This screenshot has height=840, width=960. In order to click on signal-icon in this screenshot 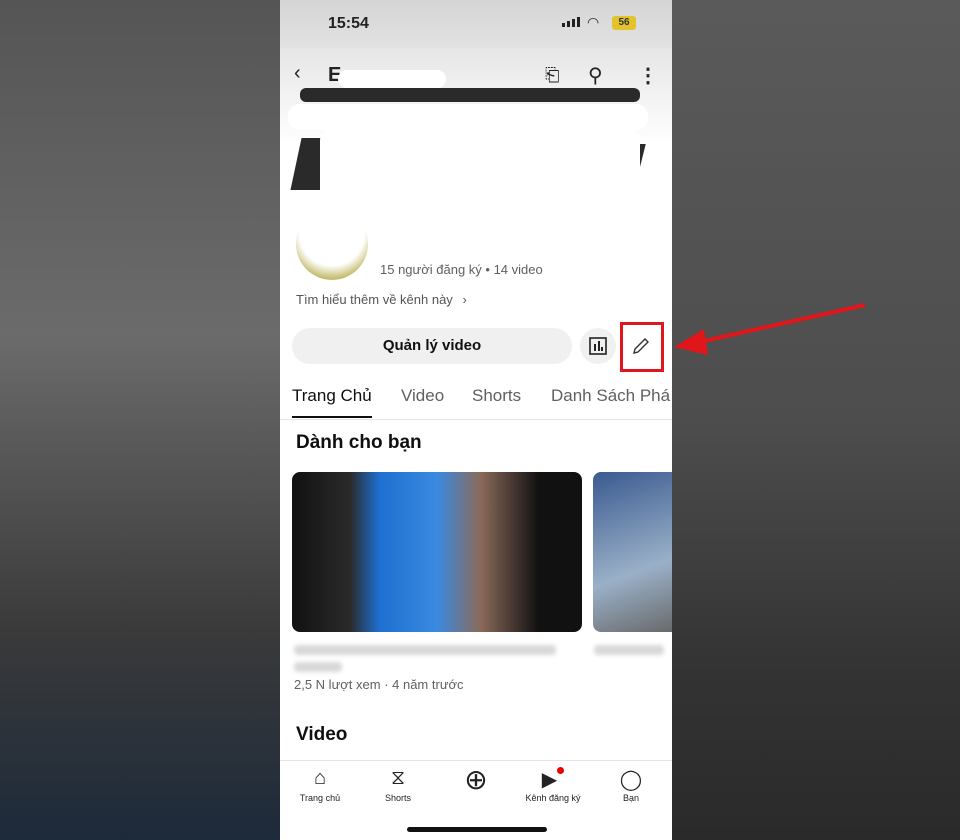, I will do `click(571, 22)`.